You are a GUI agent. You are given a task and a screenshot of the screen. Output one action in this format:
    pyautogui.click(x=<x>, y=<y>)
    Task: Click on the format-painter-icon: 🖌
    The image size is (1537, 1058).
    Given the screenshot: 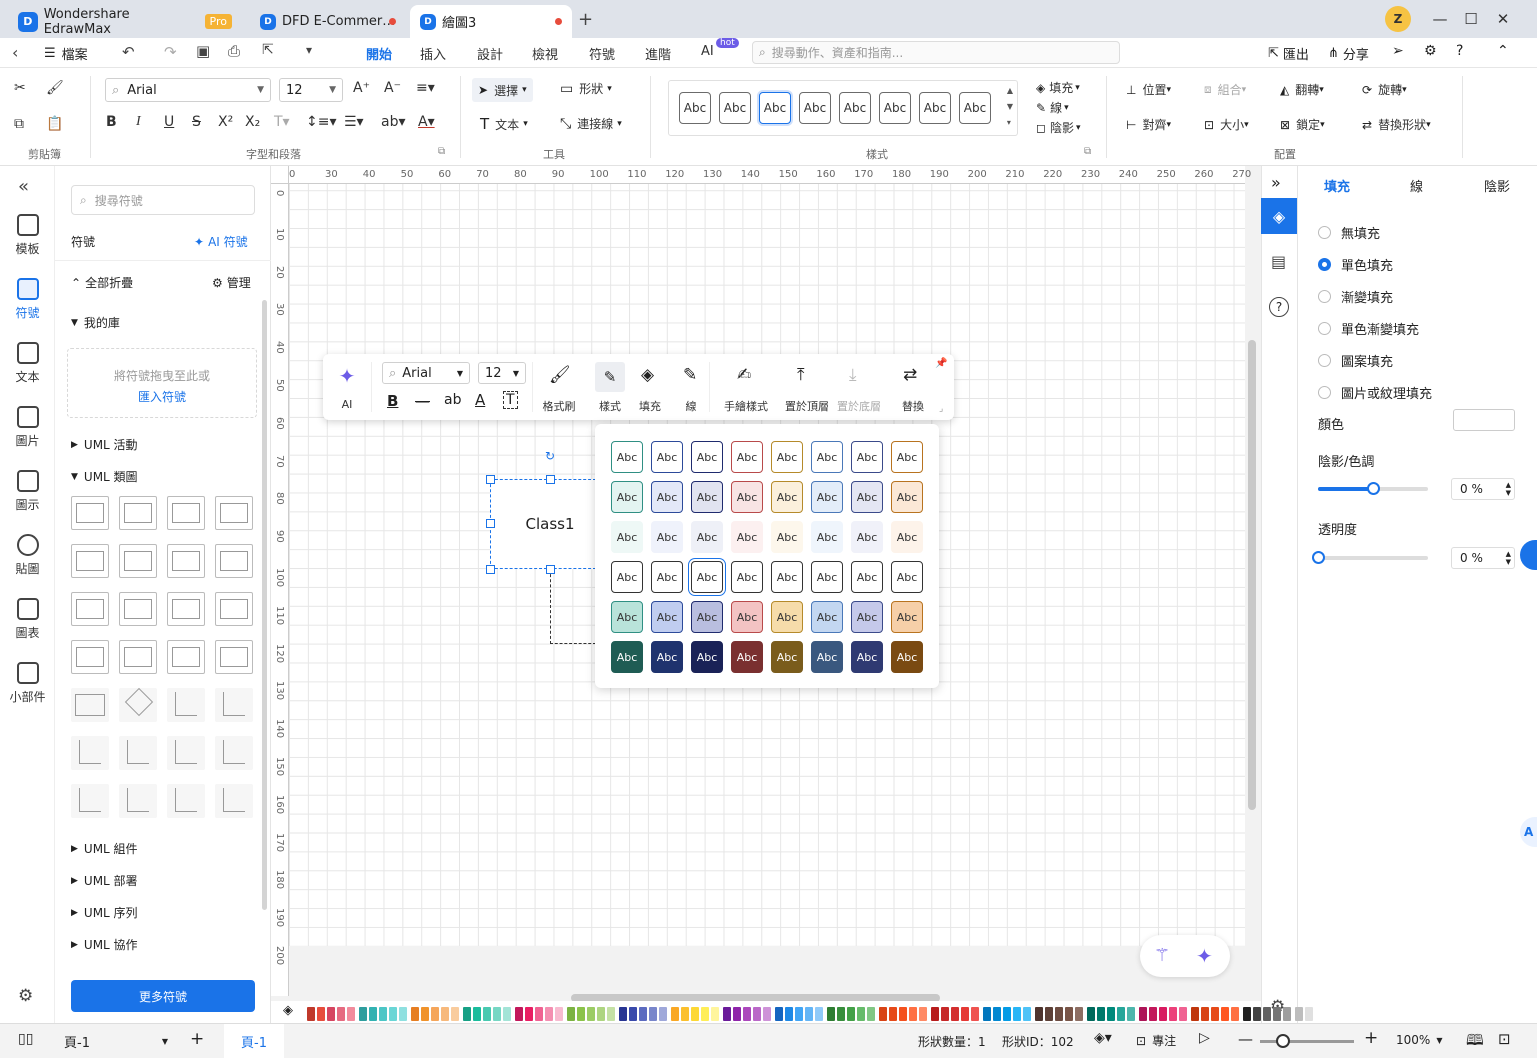 What is the action you would take?
    pyautogui.click(x=55, y=88)
    